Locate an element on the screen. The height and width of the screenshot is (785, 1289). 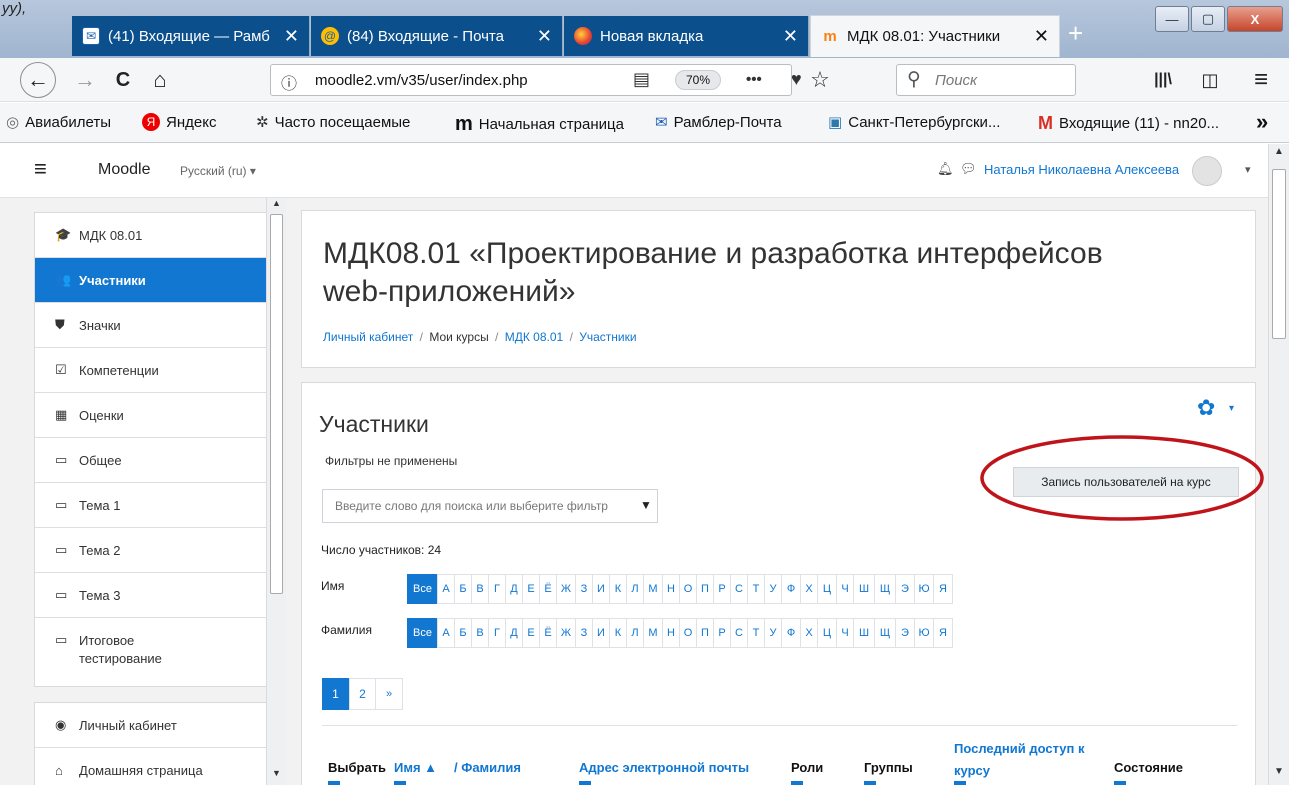
sidebar-item-course: 🎓 МДК 08.01 is located at coordinates (153, 235).